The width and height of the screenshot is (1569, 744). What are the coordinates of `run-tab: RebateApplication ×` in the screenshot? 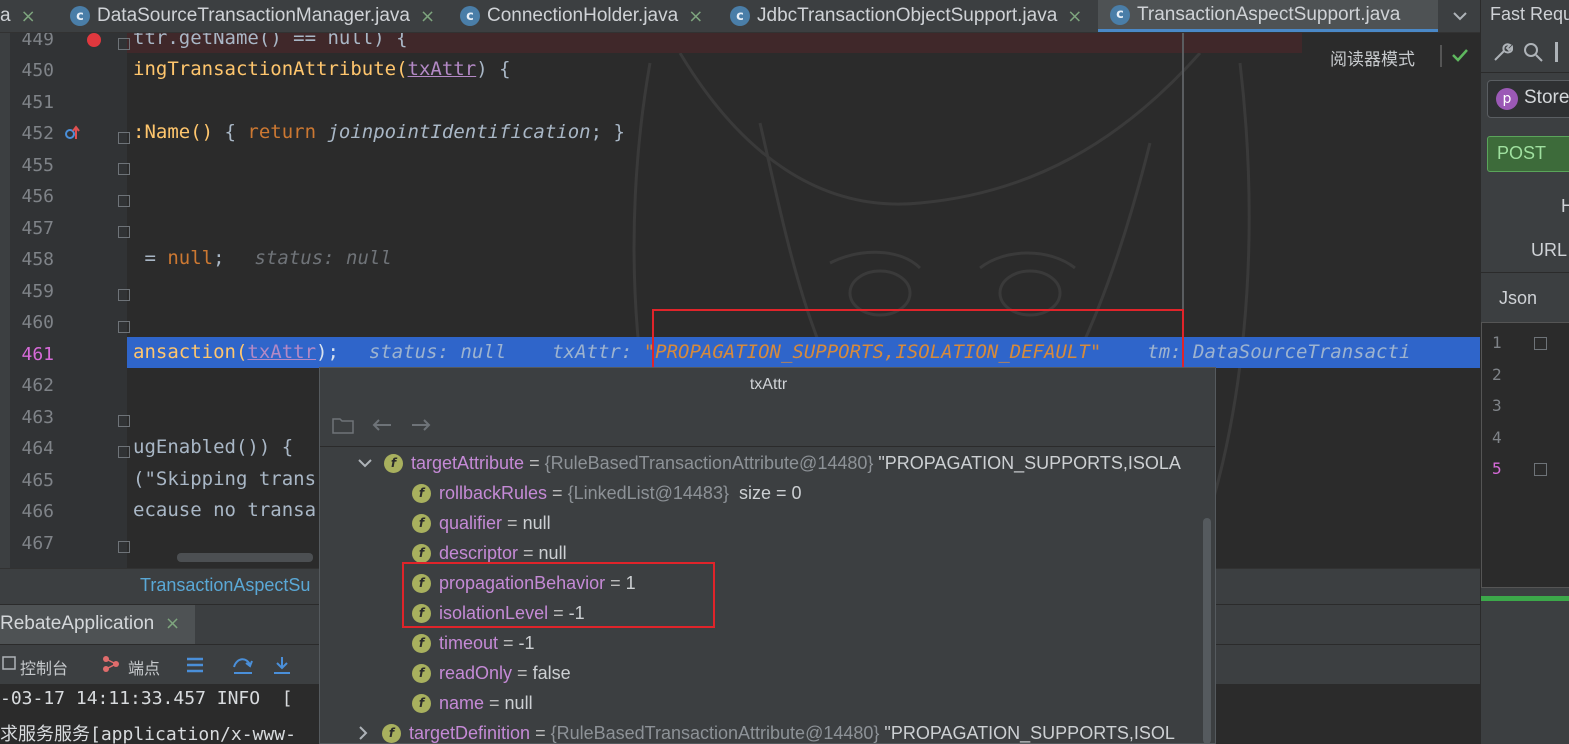 It's located at (97, 625).